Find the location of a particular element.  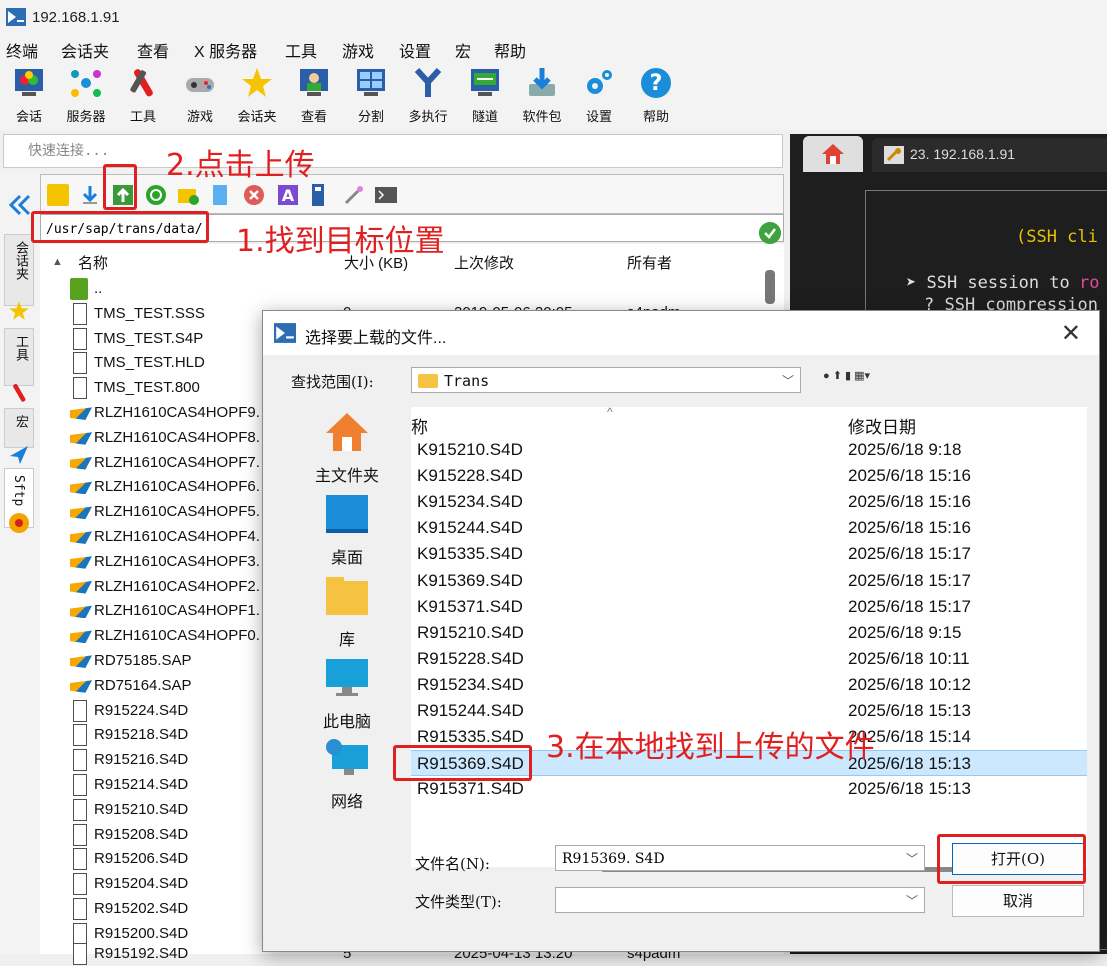

refresh-icon is located at coordinates (156, 195).